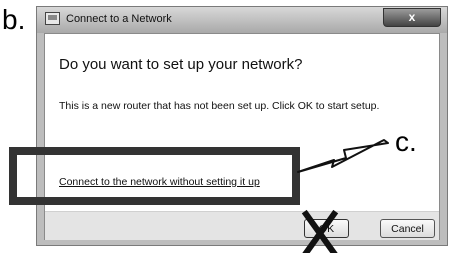 The image size is (458, 253). Describe the element at coordinates (154, 176) in the screenshot. I see `highlight-frame` at that location.